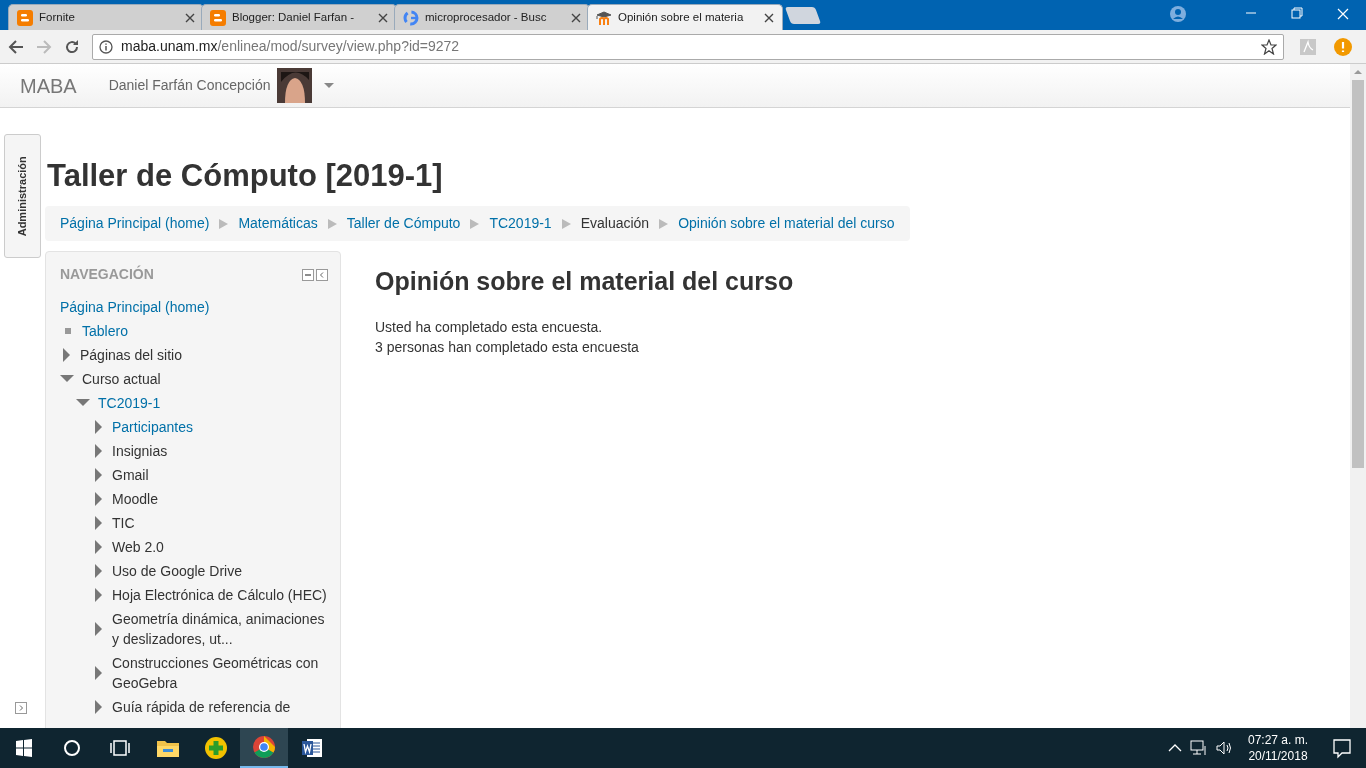  What do you see at coordinates (189, 85) in the screenshot?
I see `user-name: Daniel Farfán Concepción` at bounding box center [189, 85].